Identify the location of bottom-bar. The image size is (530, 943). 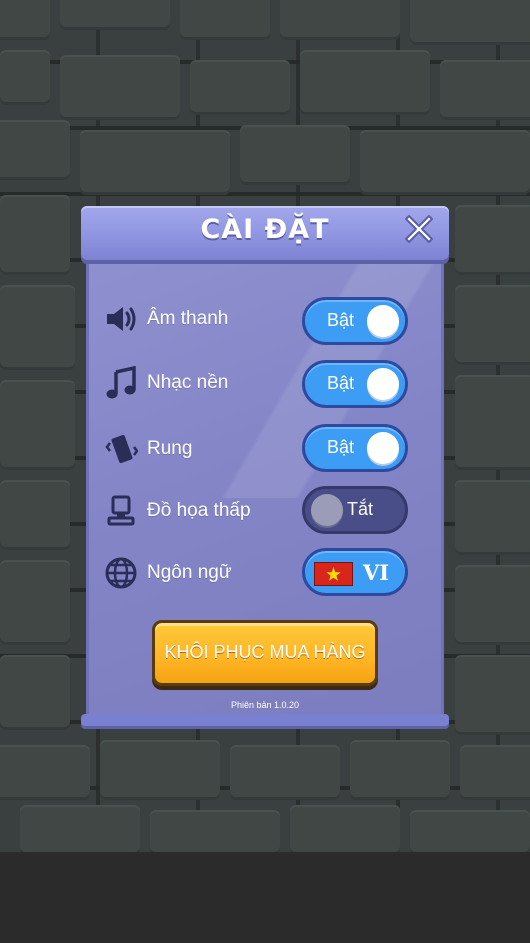
(265, 897).